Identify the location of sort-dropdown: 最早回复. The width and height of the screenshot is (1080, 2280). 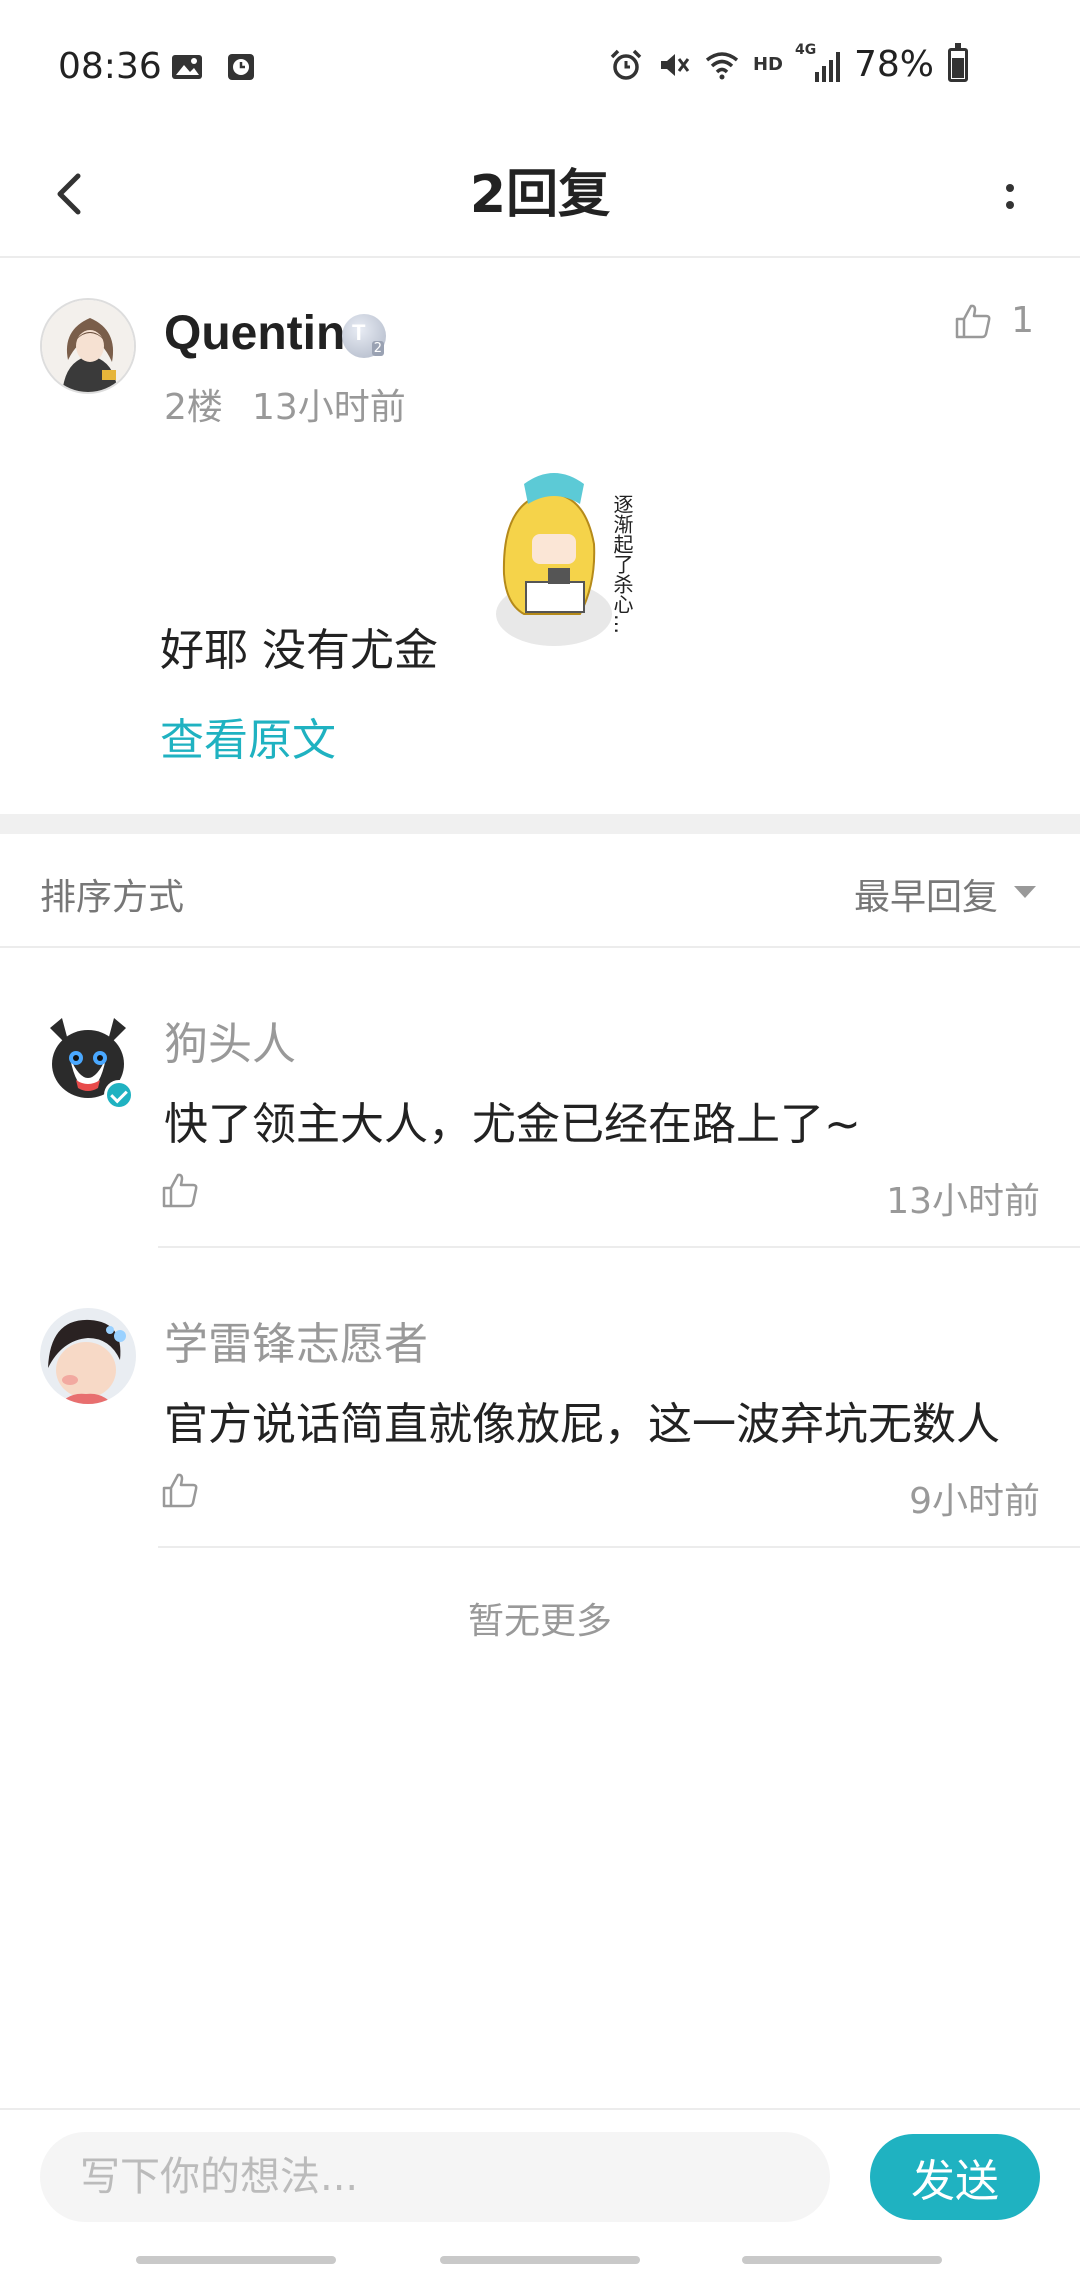
(926, 894).